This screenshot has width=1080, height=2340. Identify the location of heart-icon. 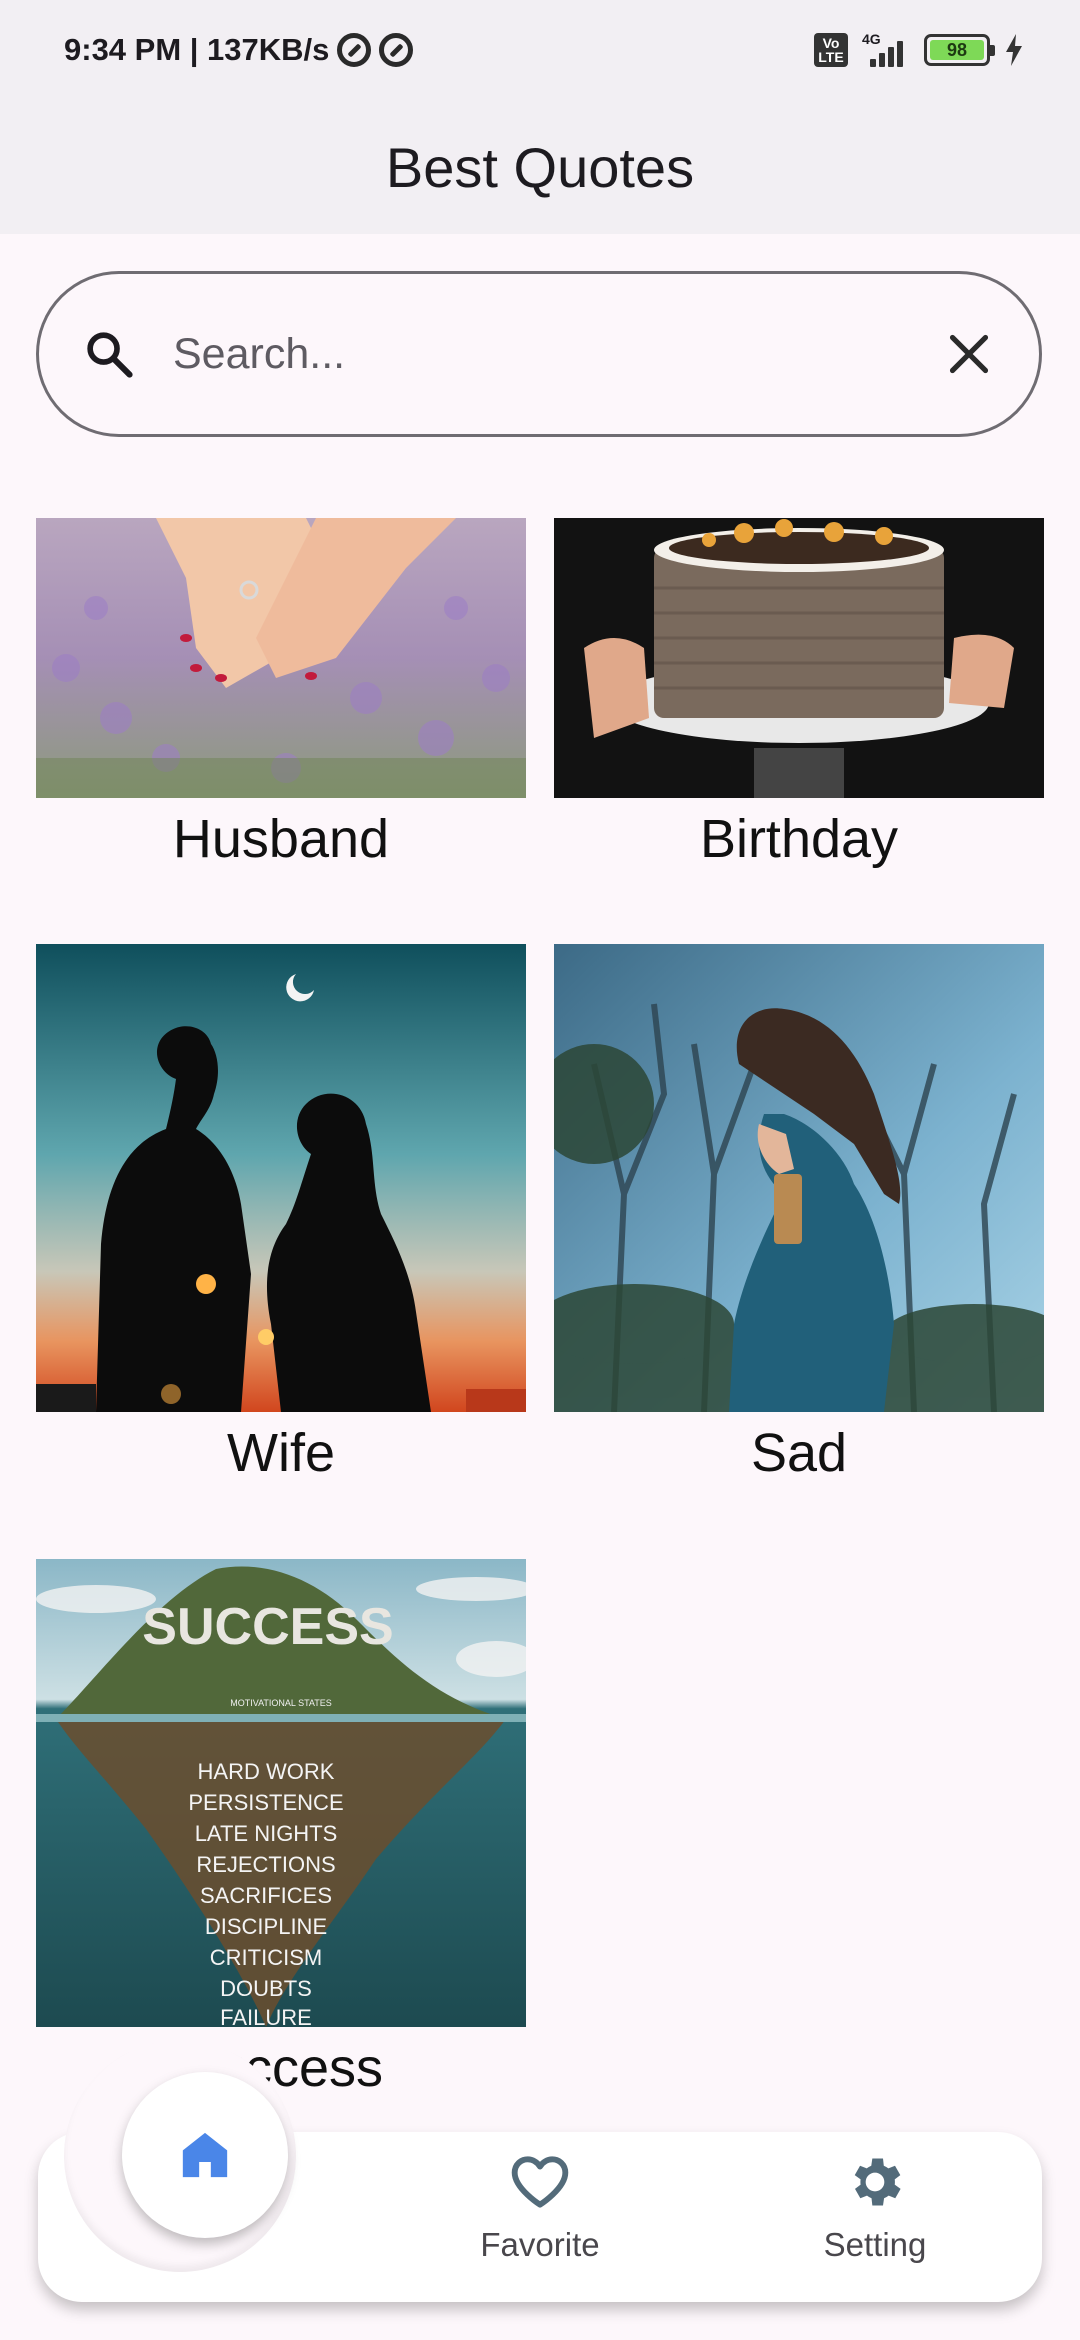
(540, 2182).